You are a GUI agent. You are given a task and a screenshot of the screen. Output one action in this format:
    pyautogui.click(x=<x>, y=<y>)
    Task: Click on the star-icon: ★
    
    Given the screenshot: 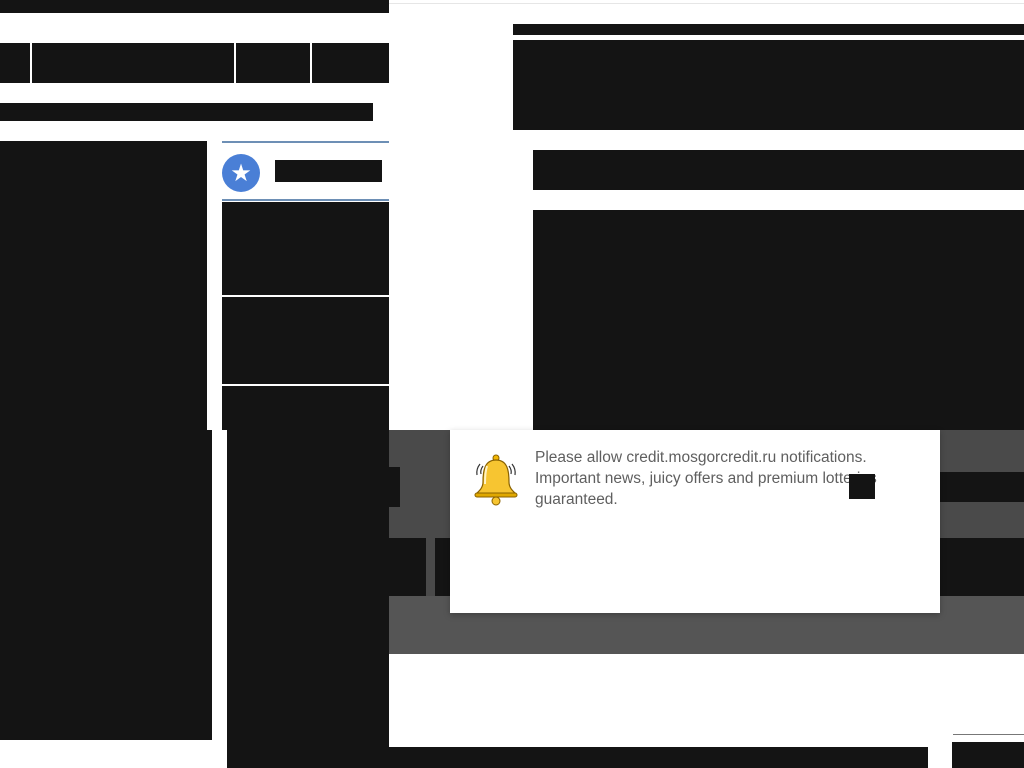 What is the action you would take?
    pyautogui.click(x=241, y=173)
    